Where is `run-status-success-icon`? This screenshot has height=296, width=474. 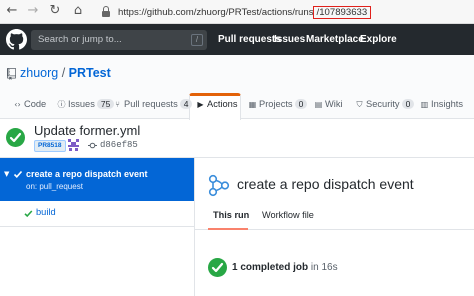 run-status-success-icon is located at coordinates (15, 137).